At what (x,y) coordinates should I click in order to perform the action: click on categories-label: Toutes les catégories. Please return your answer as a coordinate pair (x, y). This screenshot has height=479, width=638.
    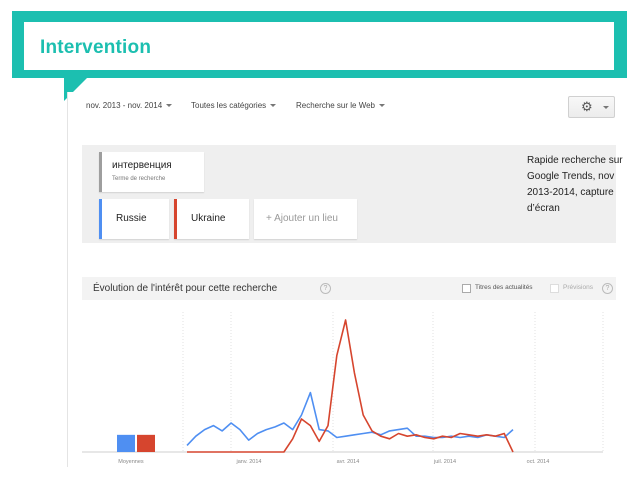
    Looking at the image, I should click on (229, 105).